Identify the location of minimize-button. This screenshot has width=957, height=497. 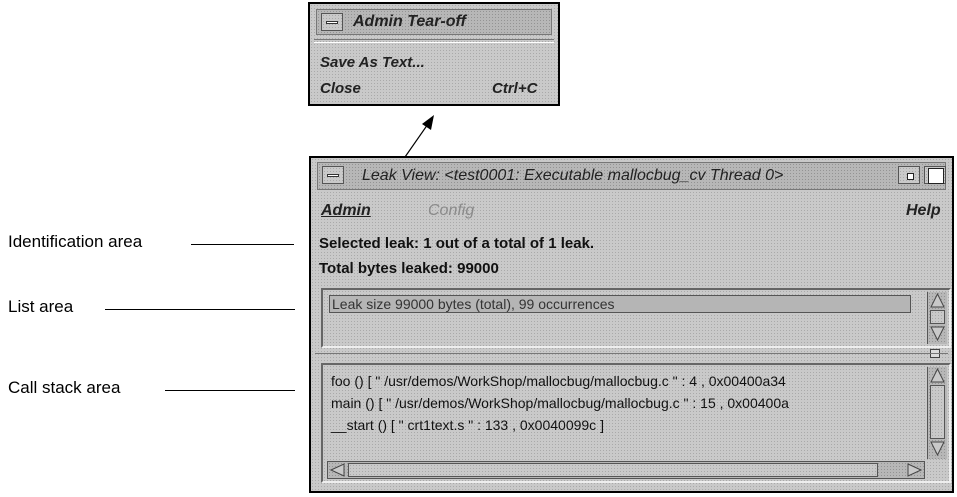
(909, 175).